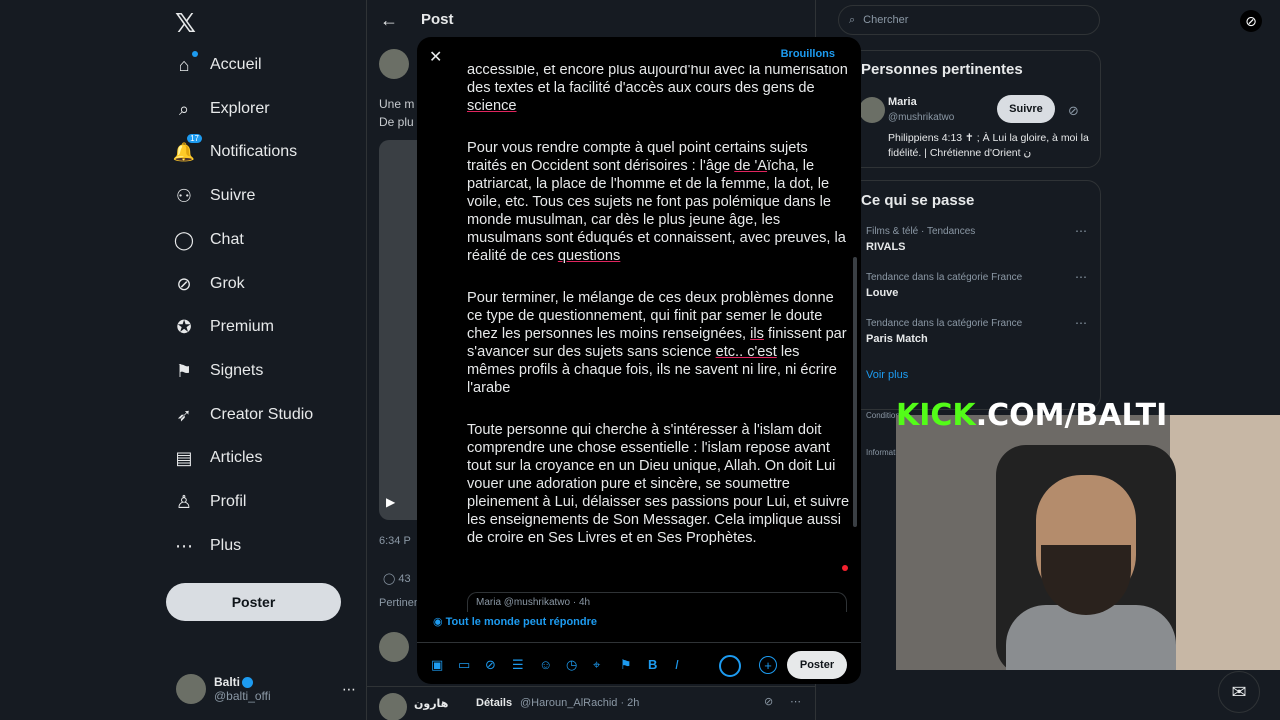 The width and height of the screenshot is (1280, 720). Describe the element at coordinates (228, 501) in the screenshot. I see `sidebar-item-label: Profil` at that location.